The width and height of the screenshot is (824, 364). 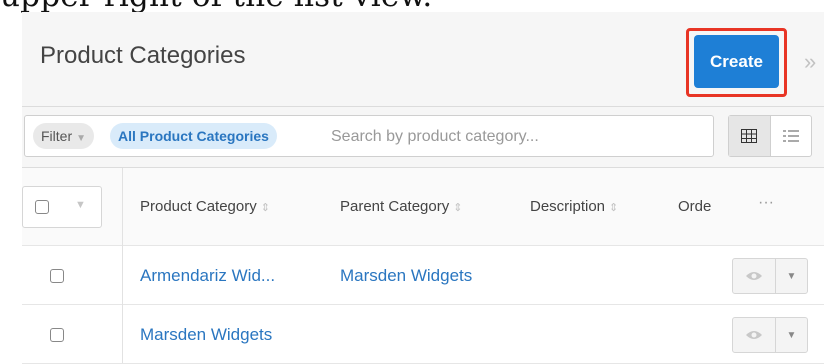 I want to click on double-chevron-right-icon: », so click(x=810, y=62).